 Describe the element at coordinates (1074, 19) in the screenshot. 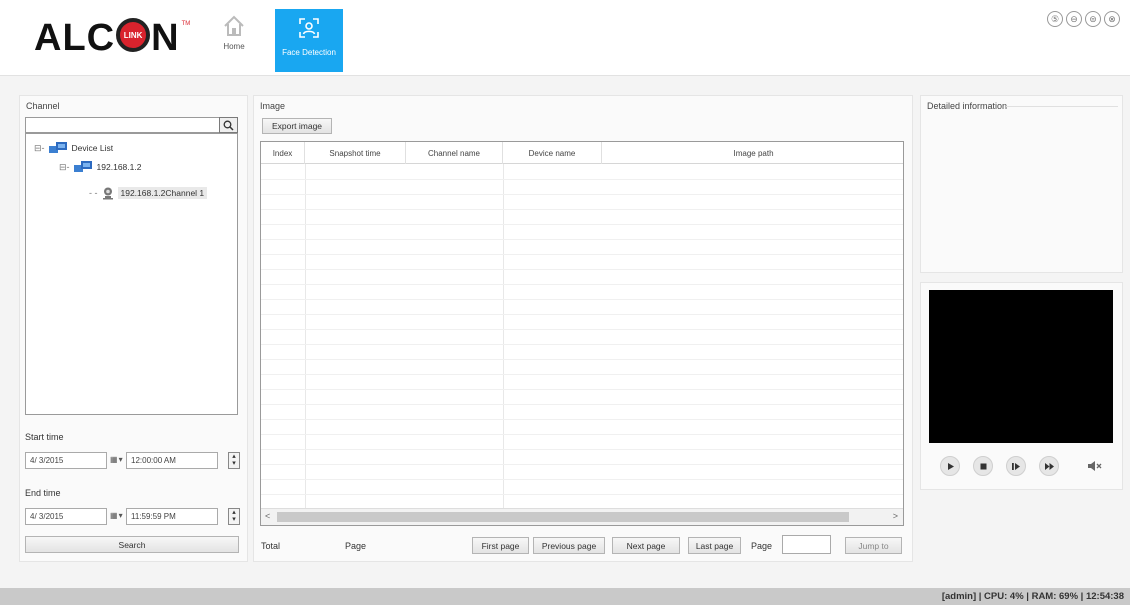

I see `minimize-icon: ⊖` at that location.